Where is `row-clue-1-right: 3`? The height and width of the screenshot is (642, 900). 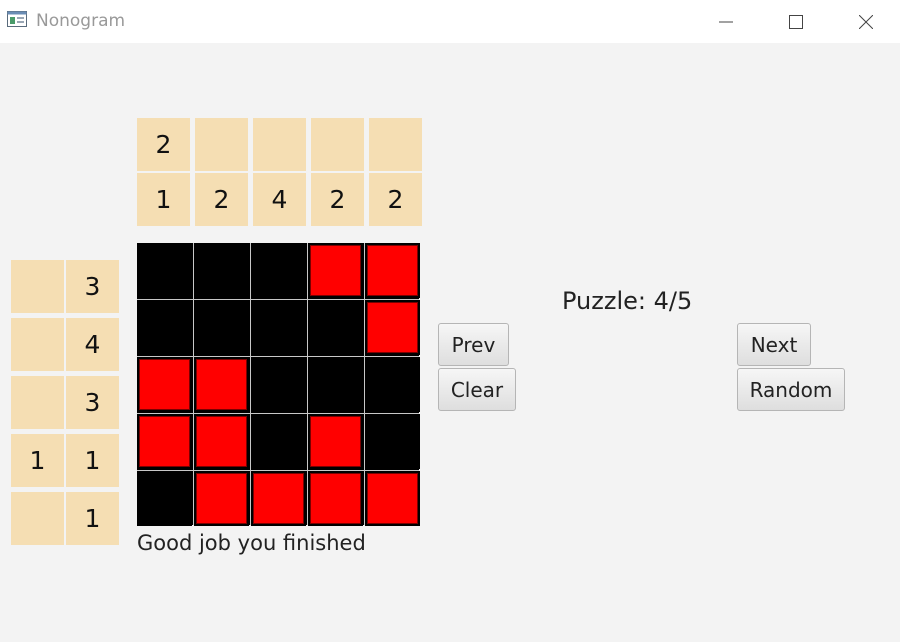 row-clue-1-right: 3 is located at coordinates (92, 286).